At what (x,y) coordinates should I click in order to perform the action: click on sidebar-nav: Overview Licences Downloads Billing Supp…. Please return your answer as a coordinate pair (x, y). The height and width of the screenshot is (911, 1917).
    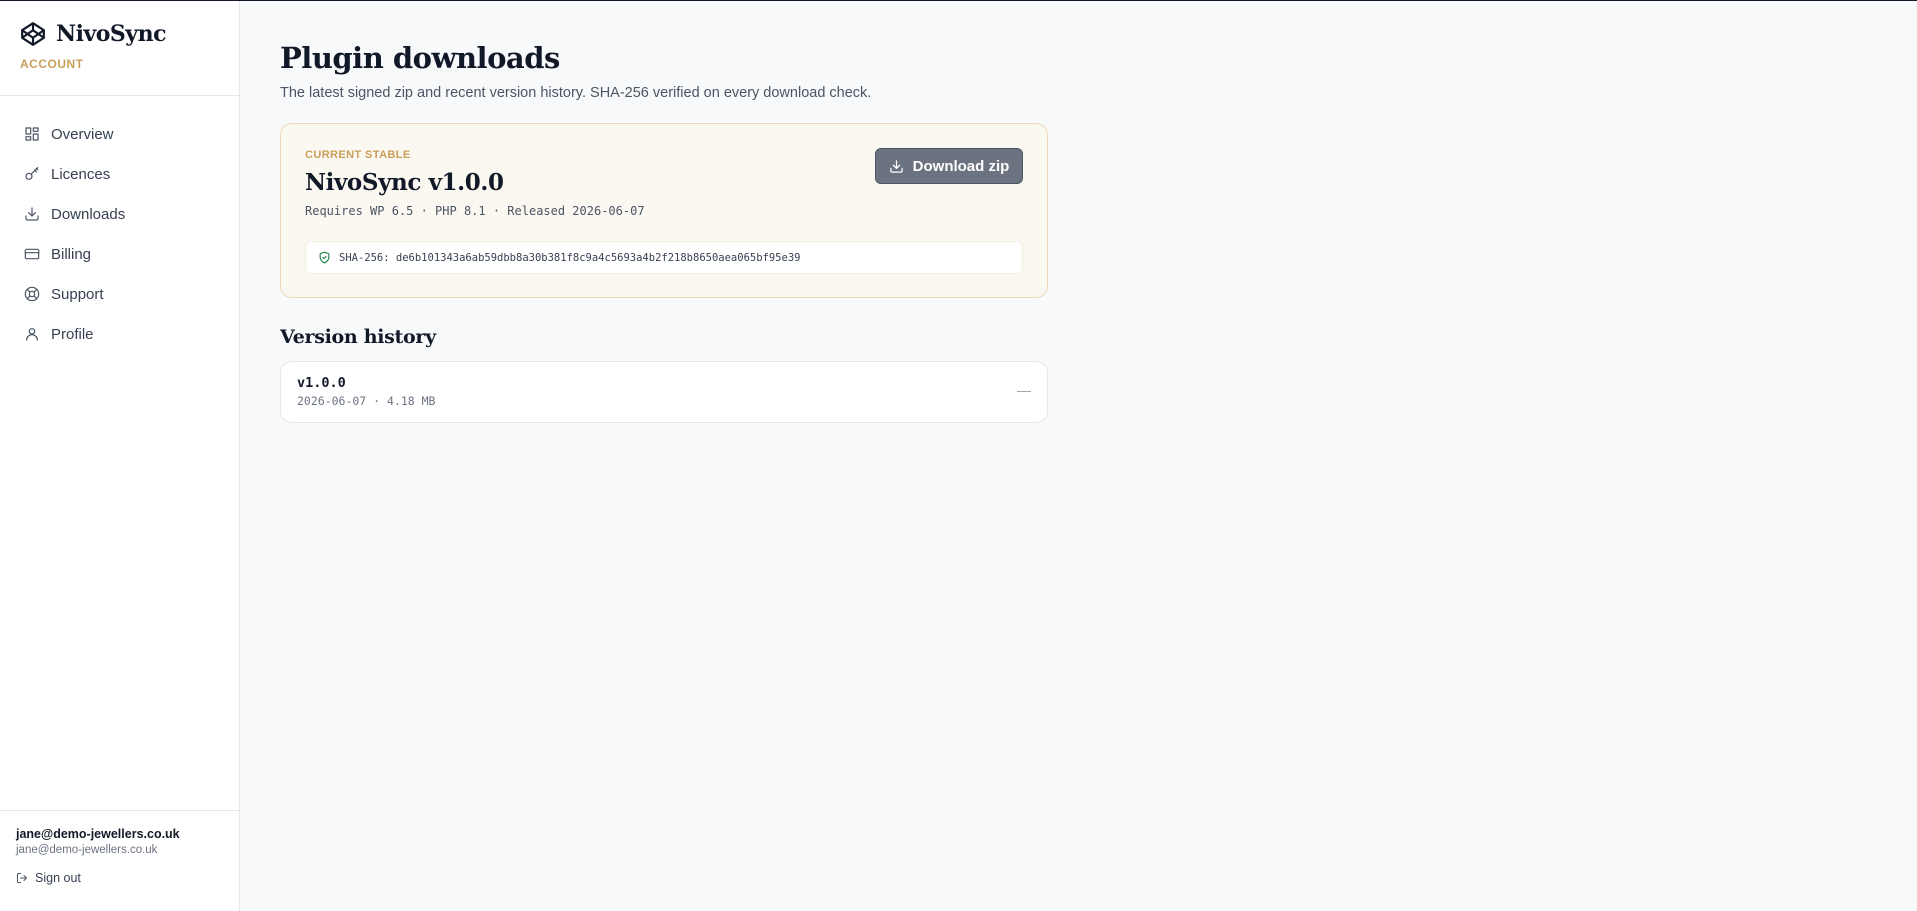
    Looking at the image, I should click on (119, 225).